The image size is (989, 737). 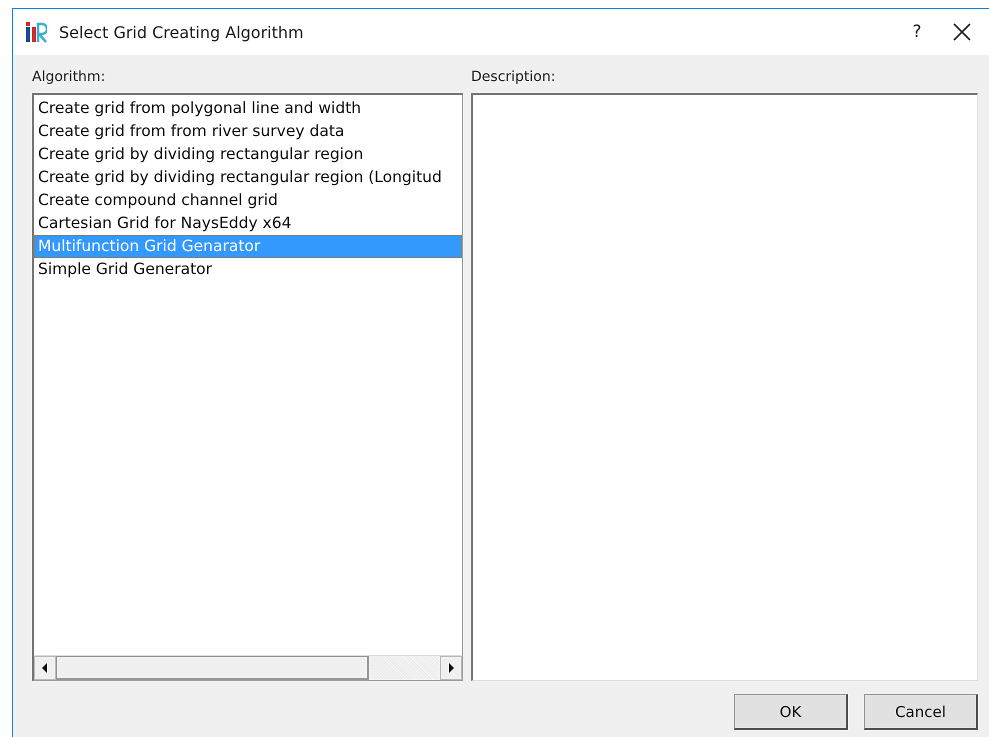 I want to click on algorithm-item: Simple Grid Generator, so click(x=248, y=269).